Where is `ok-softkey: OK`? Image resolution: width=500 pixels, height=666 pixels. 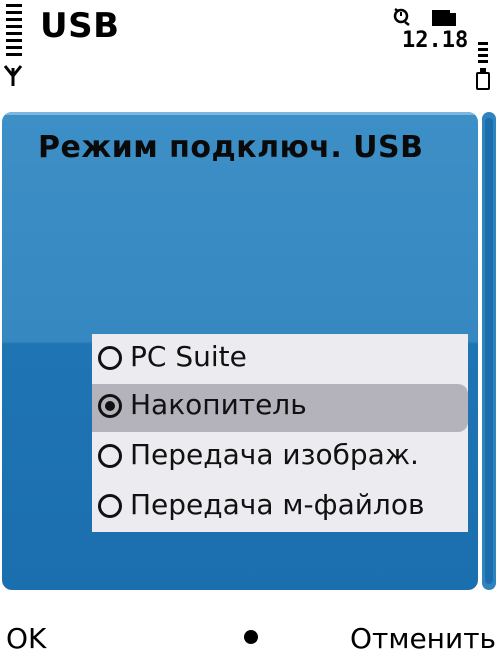
ok-softkey: OK is located at coordinates (26, 638).